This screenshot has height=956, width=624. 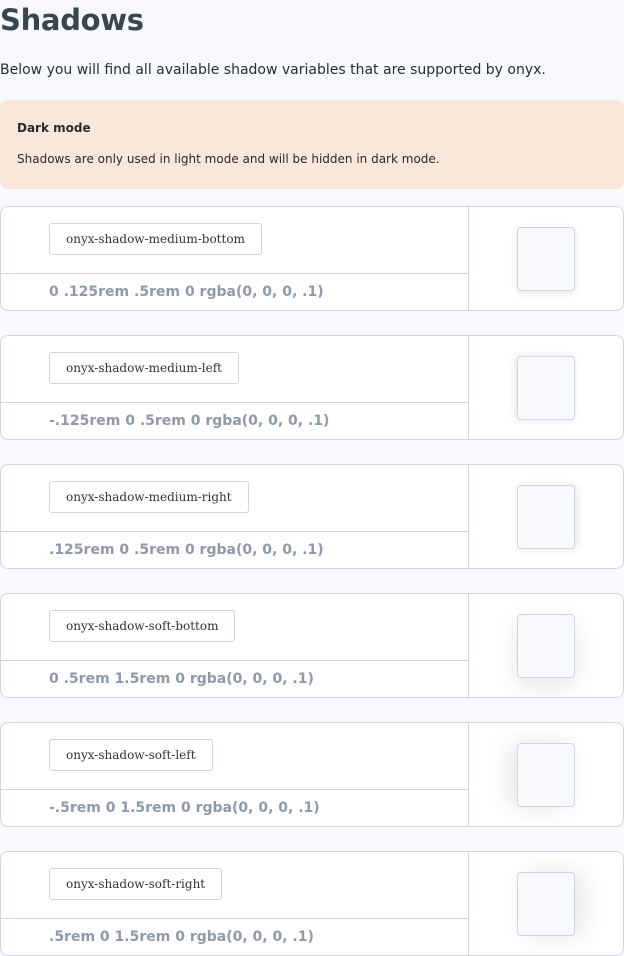 What do you see at coordinates (149, 497) in the screenshot?
I see `shadow-variable-name: onyx-shadow-medium-right` at bounding box center [149, 497].